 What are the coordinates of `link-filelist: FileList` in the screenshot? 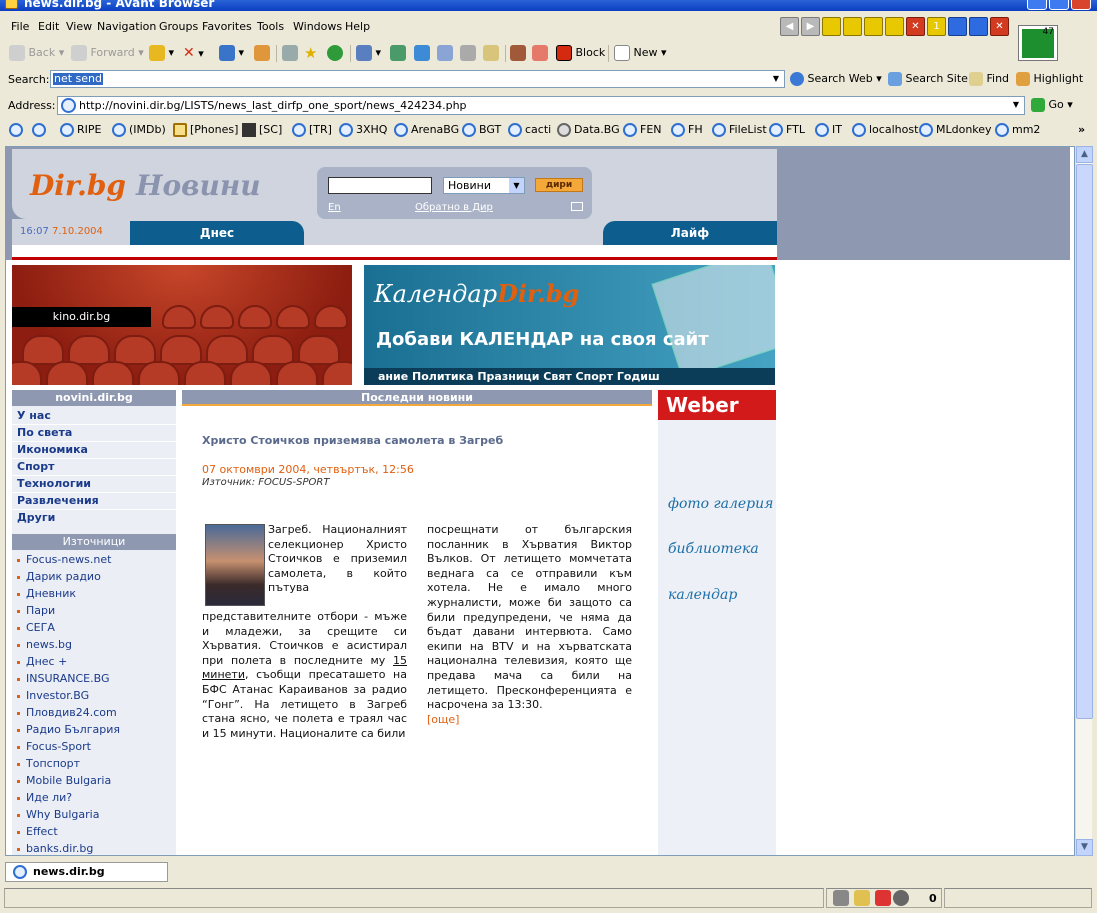 It's located at (739, 130).